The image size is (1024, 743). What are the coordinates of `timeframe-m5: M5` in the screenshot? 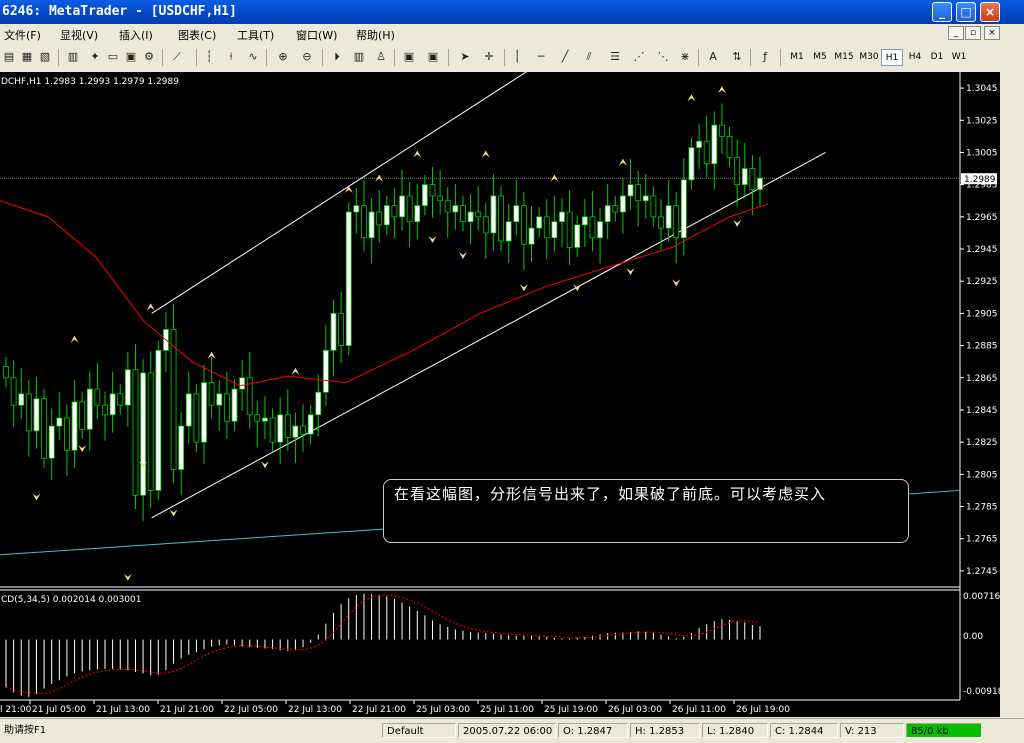 It's located at (820, 57).